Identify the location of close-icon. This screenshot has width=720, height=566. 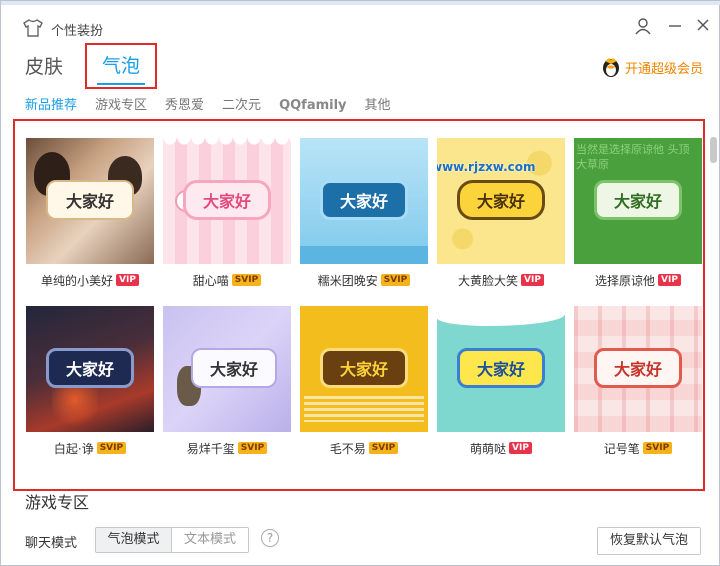
(703, 27).